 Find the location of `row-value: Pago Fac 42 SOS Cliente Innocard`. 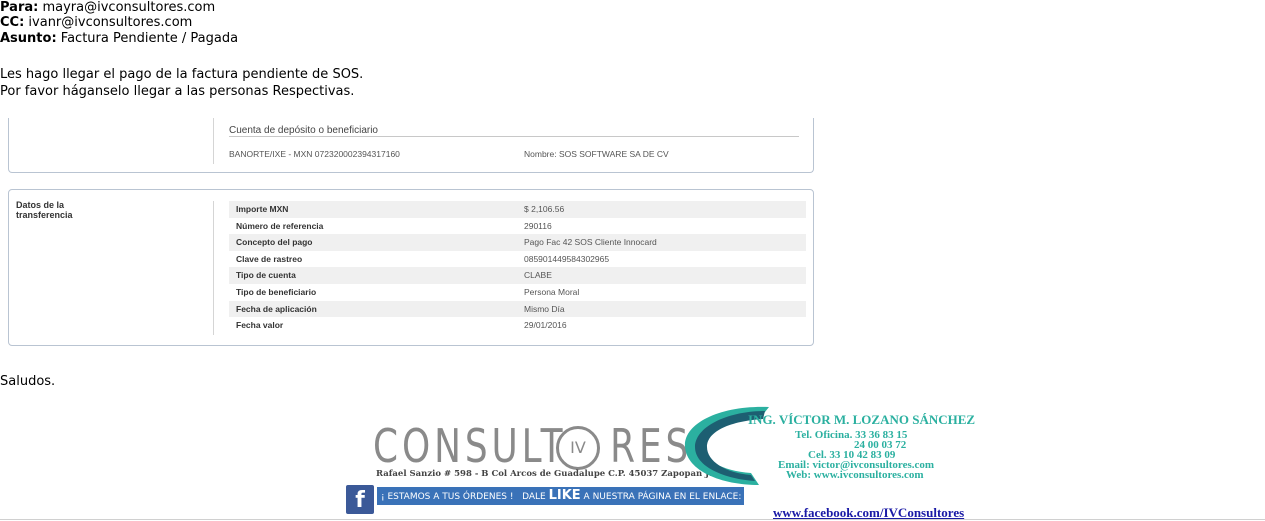

row-value: Pago Fac 42 SOS Cliente Innocard is located at coordinates (590, 242).